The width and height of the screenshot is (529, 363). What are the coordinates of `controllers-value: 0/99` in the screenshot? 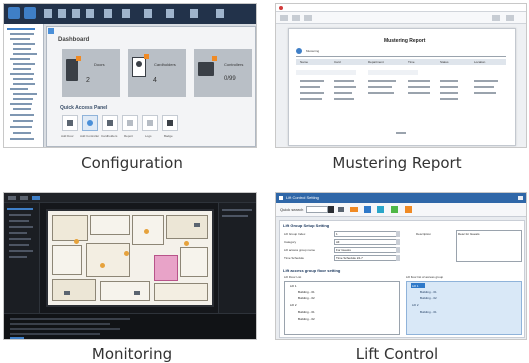 It's located at (230, 79).